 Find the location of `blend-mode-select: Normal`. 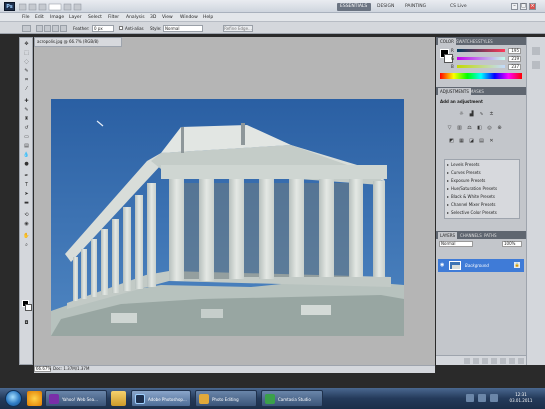

blend-mode-select: Normal is located at coordinates (456, 244).